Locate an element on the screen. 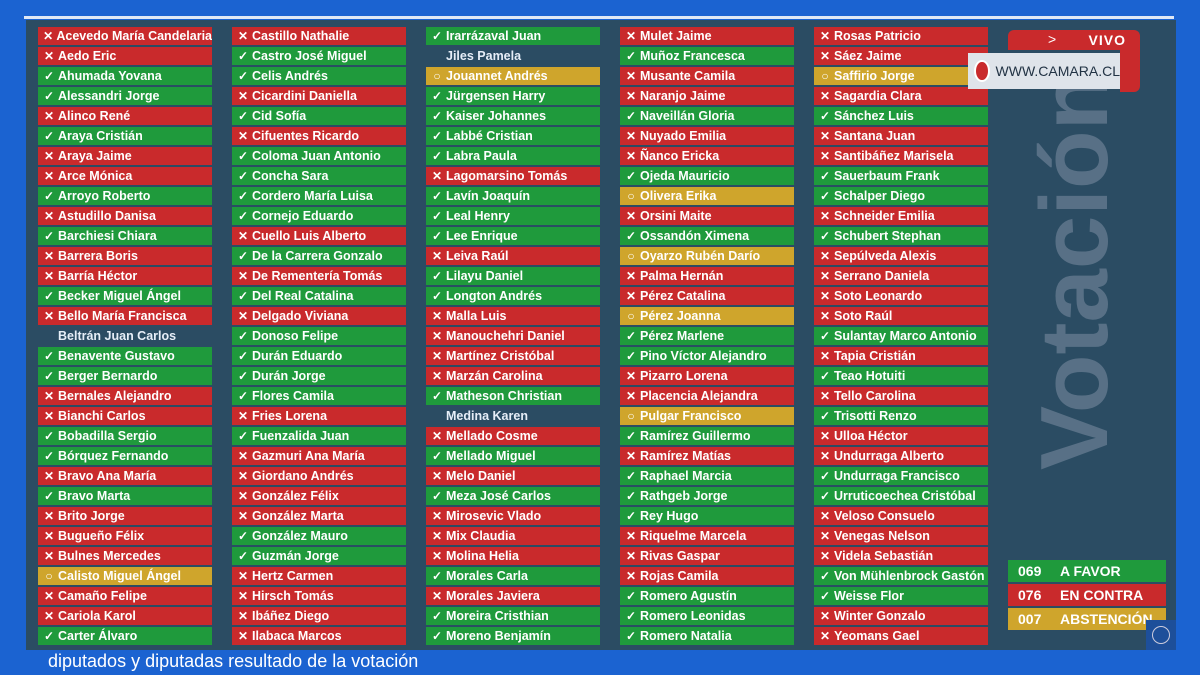 Image resolution: width=1200 pixels, height=675 pixels. deputy-name: Giordano Andrés is located at coordinates (303, 476).